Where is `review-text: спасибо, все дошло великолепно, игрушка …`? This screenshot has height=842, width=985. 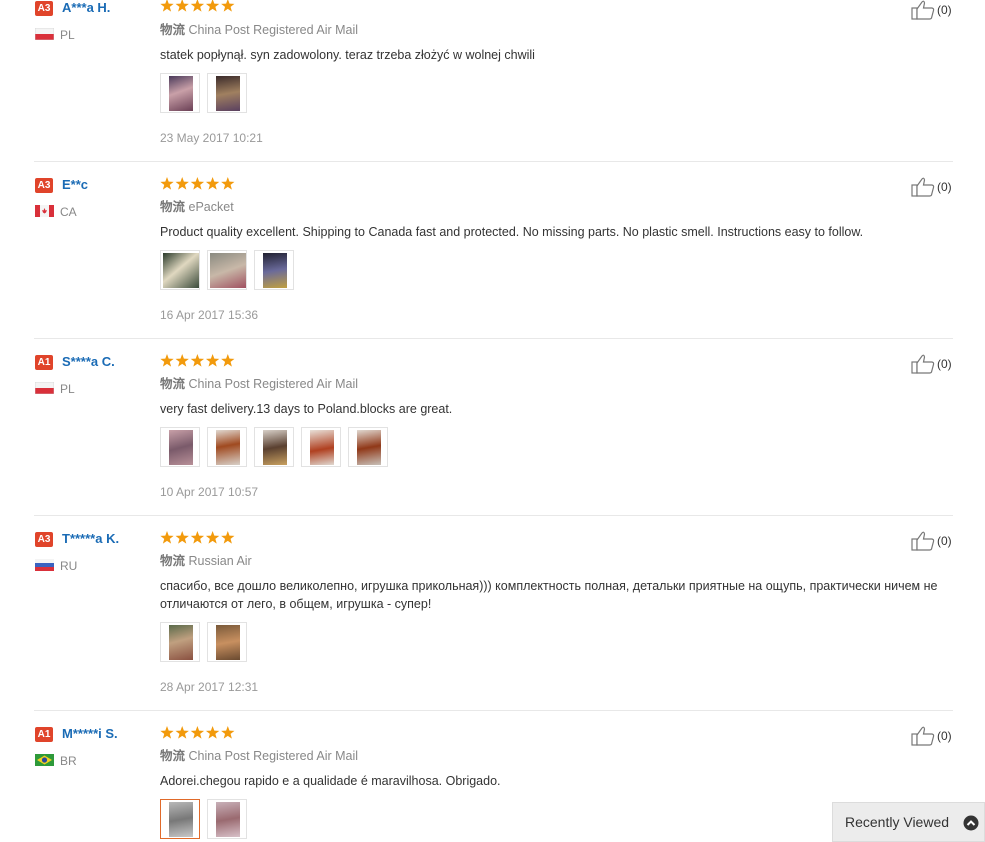 review-text: спасибо, все дошло великолепно, игрушка … is located at coordinates (549, 595).